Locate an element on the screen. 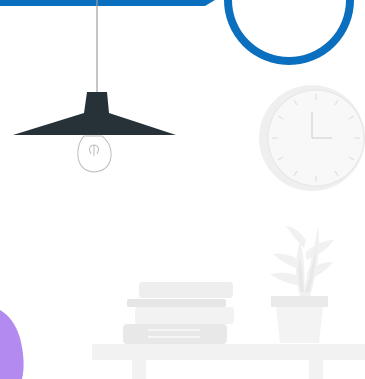 The image size is (365, 379). shelf-top is located at coordinates (228, 352).